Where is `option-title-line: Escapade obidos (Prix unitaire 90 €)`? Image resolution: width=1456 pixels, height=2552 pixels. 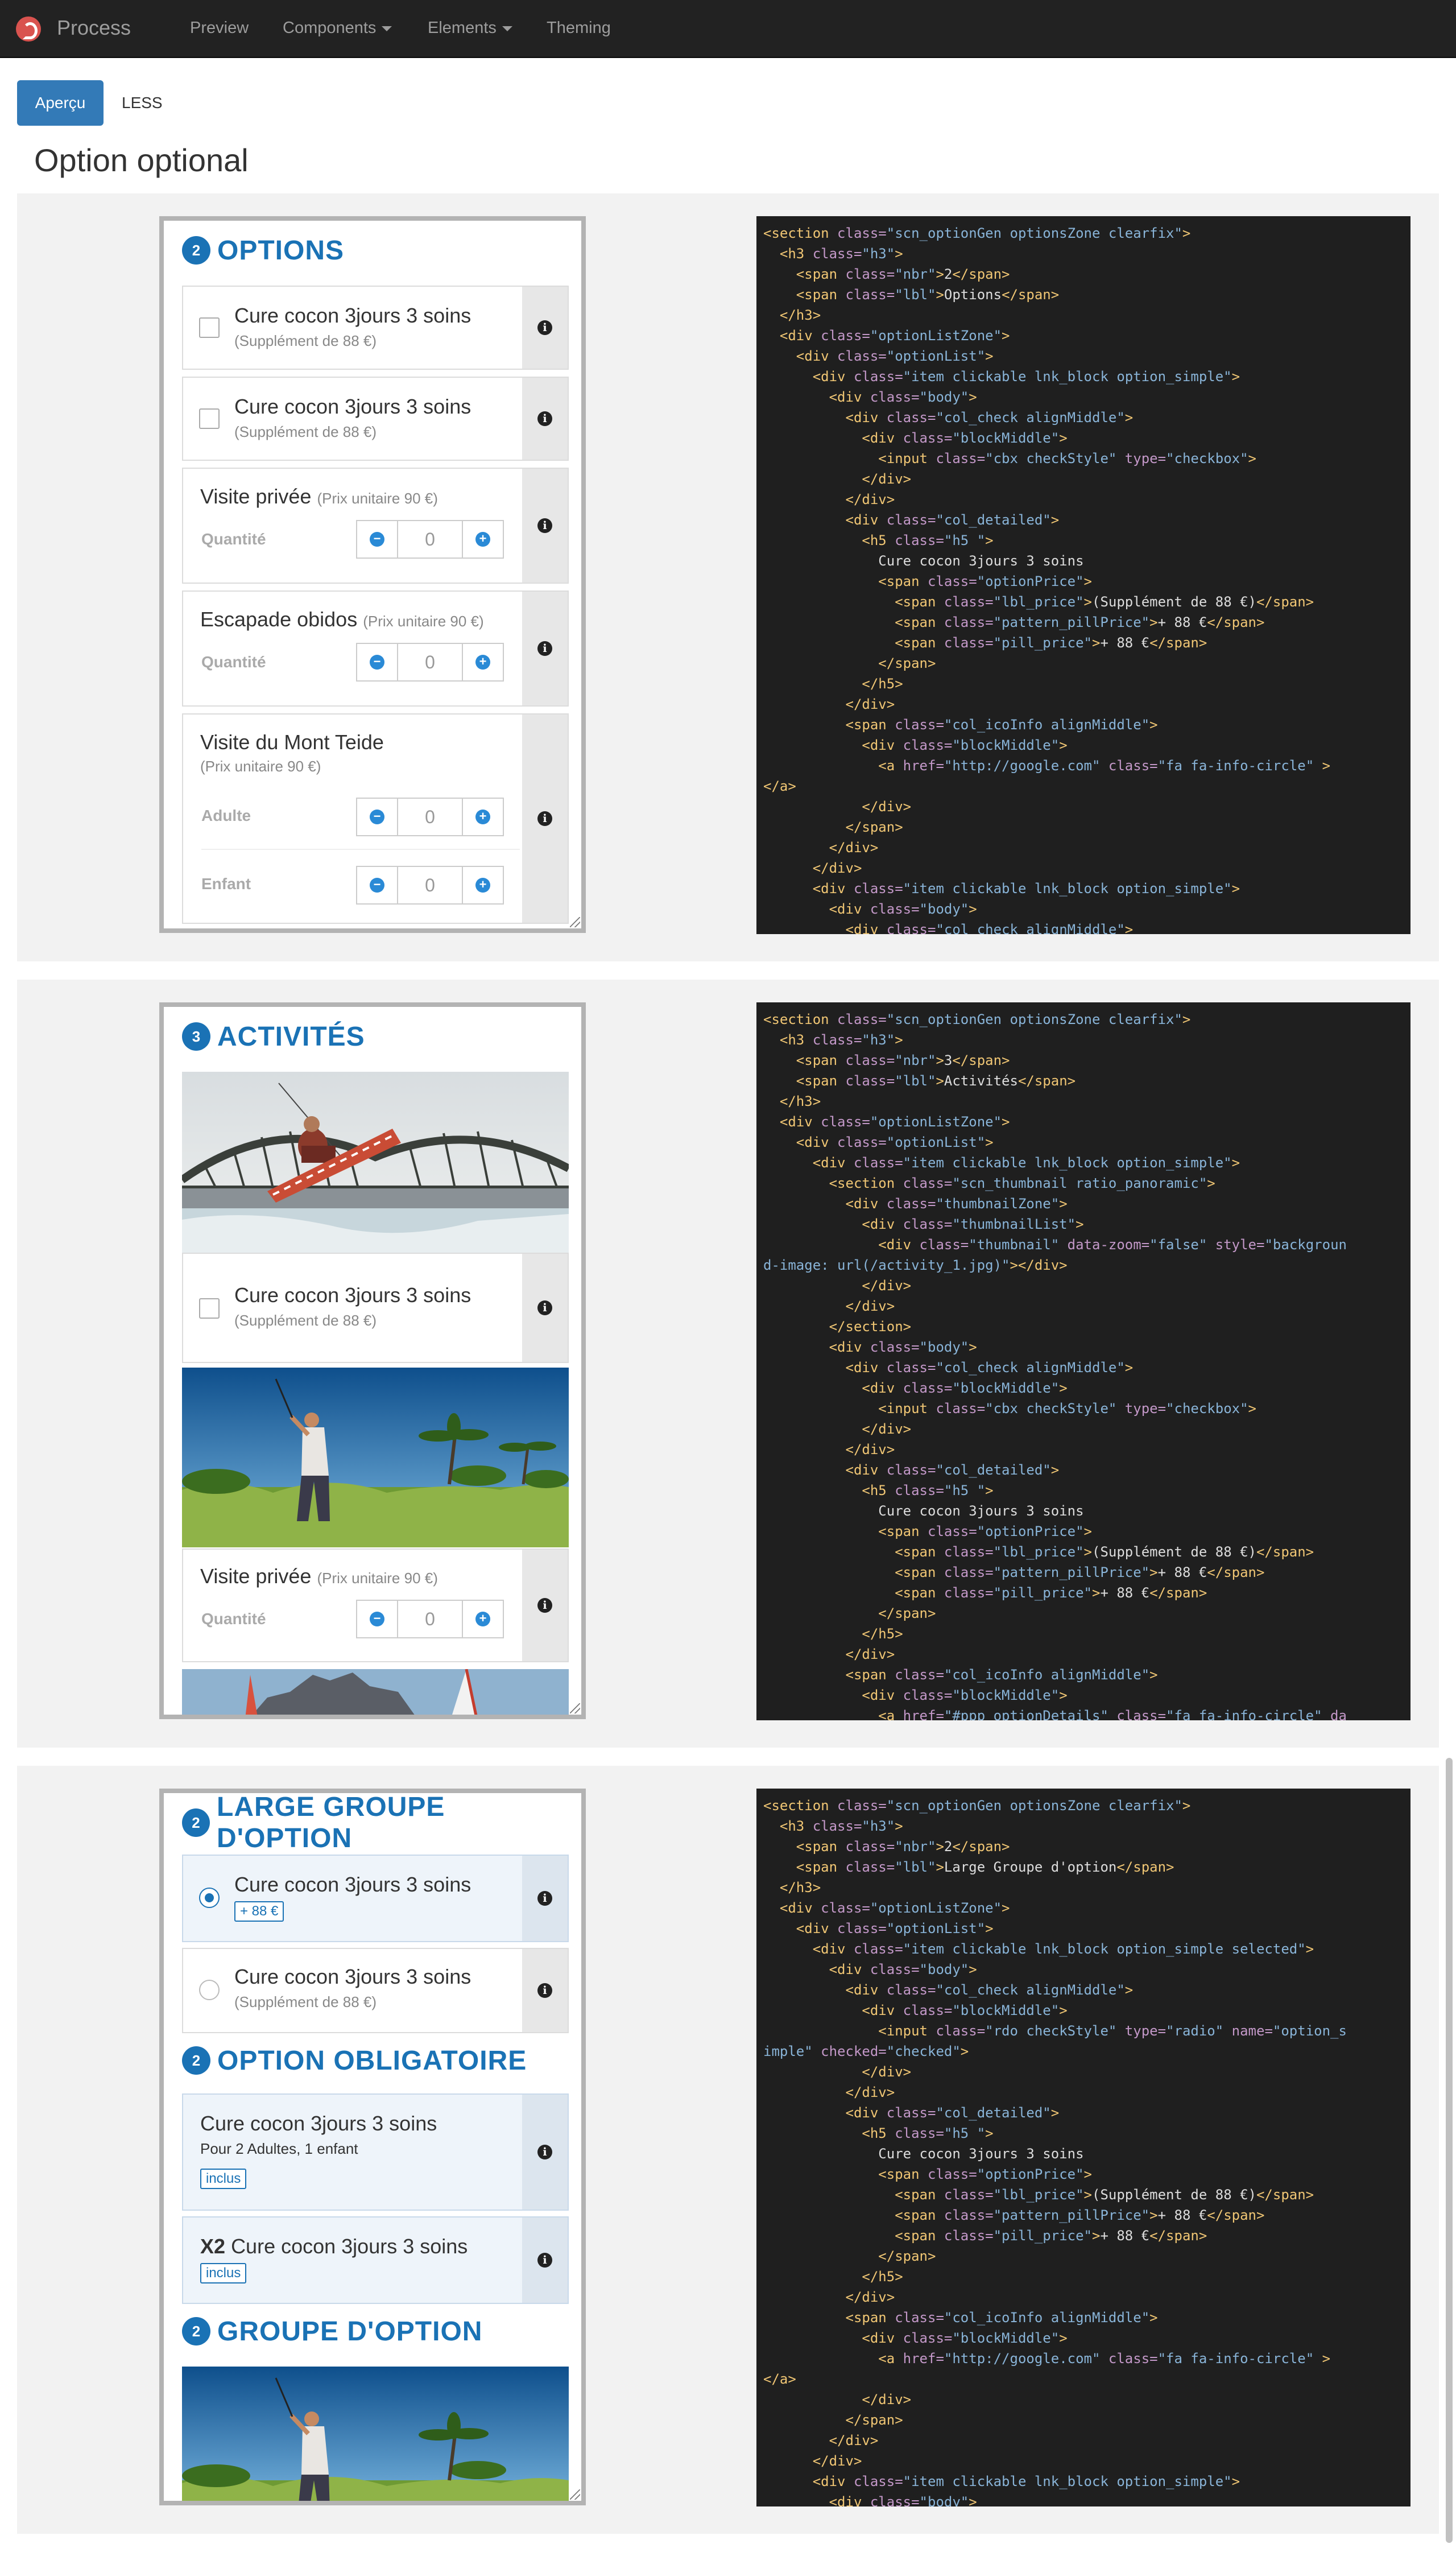
option-title-line: Escapade obidos (Prix unitaire 90 €) is located at coordinates (342, 619).